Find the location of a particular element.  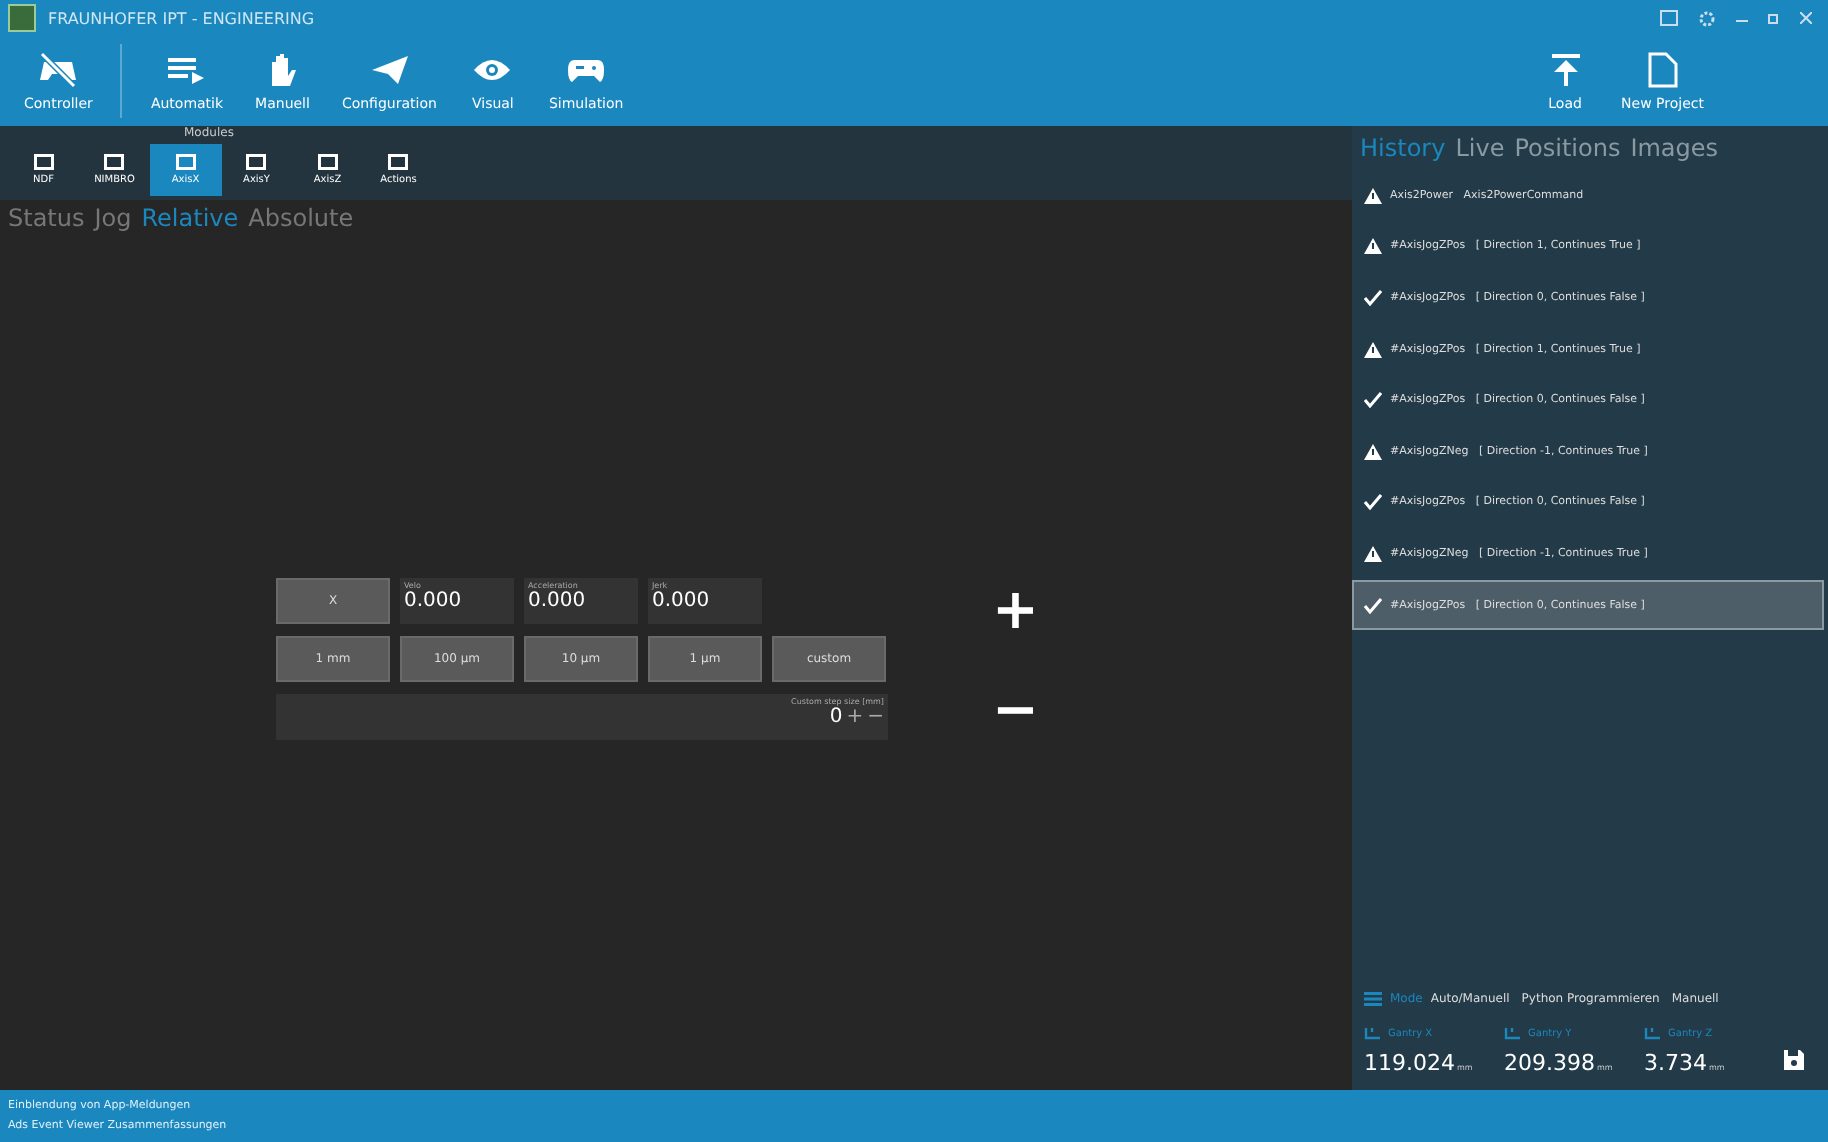

save-icon is located at coordinates (1794, 1060).